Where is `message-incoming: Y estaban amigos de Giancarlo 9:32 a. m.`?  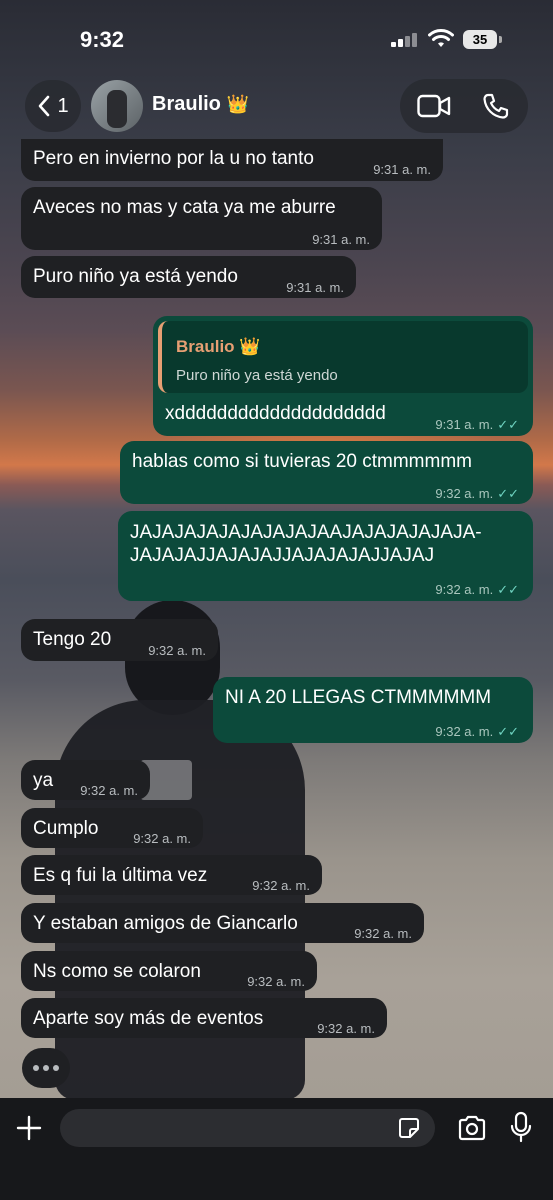
message-incoming: Y estaban amigos de Giancarlo 9:32 a. m. is located at coordinates (222, 923).